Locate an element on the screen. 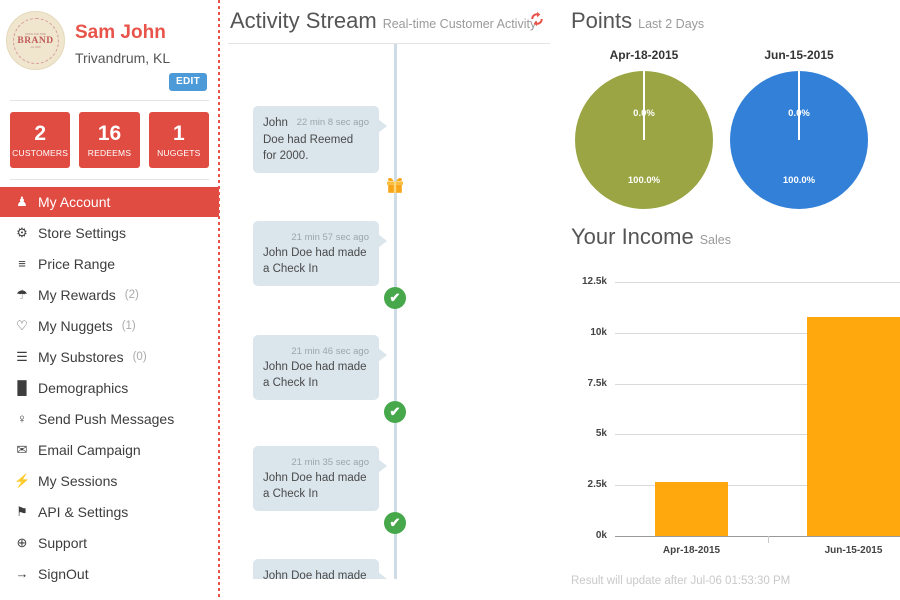 The image size is (900, 600). sidebar-item-my-substores: ☰ My Substores (0) is located at coordinates (109, 356).